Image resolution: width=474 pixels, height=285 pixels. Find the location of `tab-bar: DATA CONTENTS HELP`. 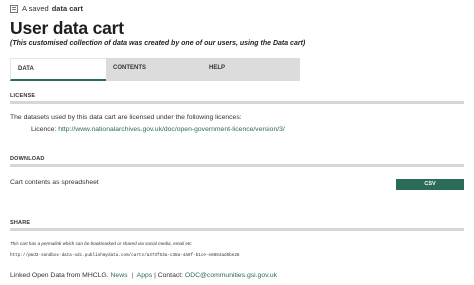

tab-bar: DATA CONTENTS HELP is located at coordinates (155, 69).